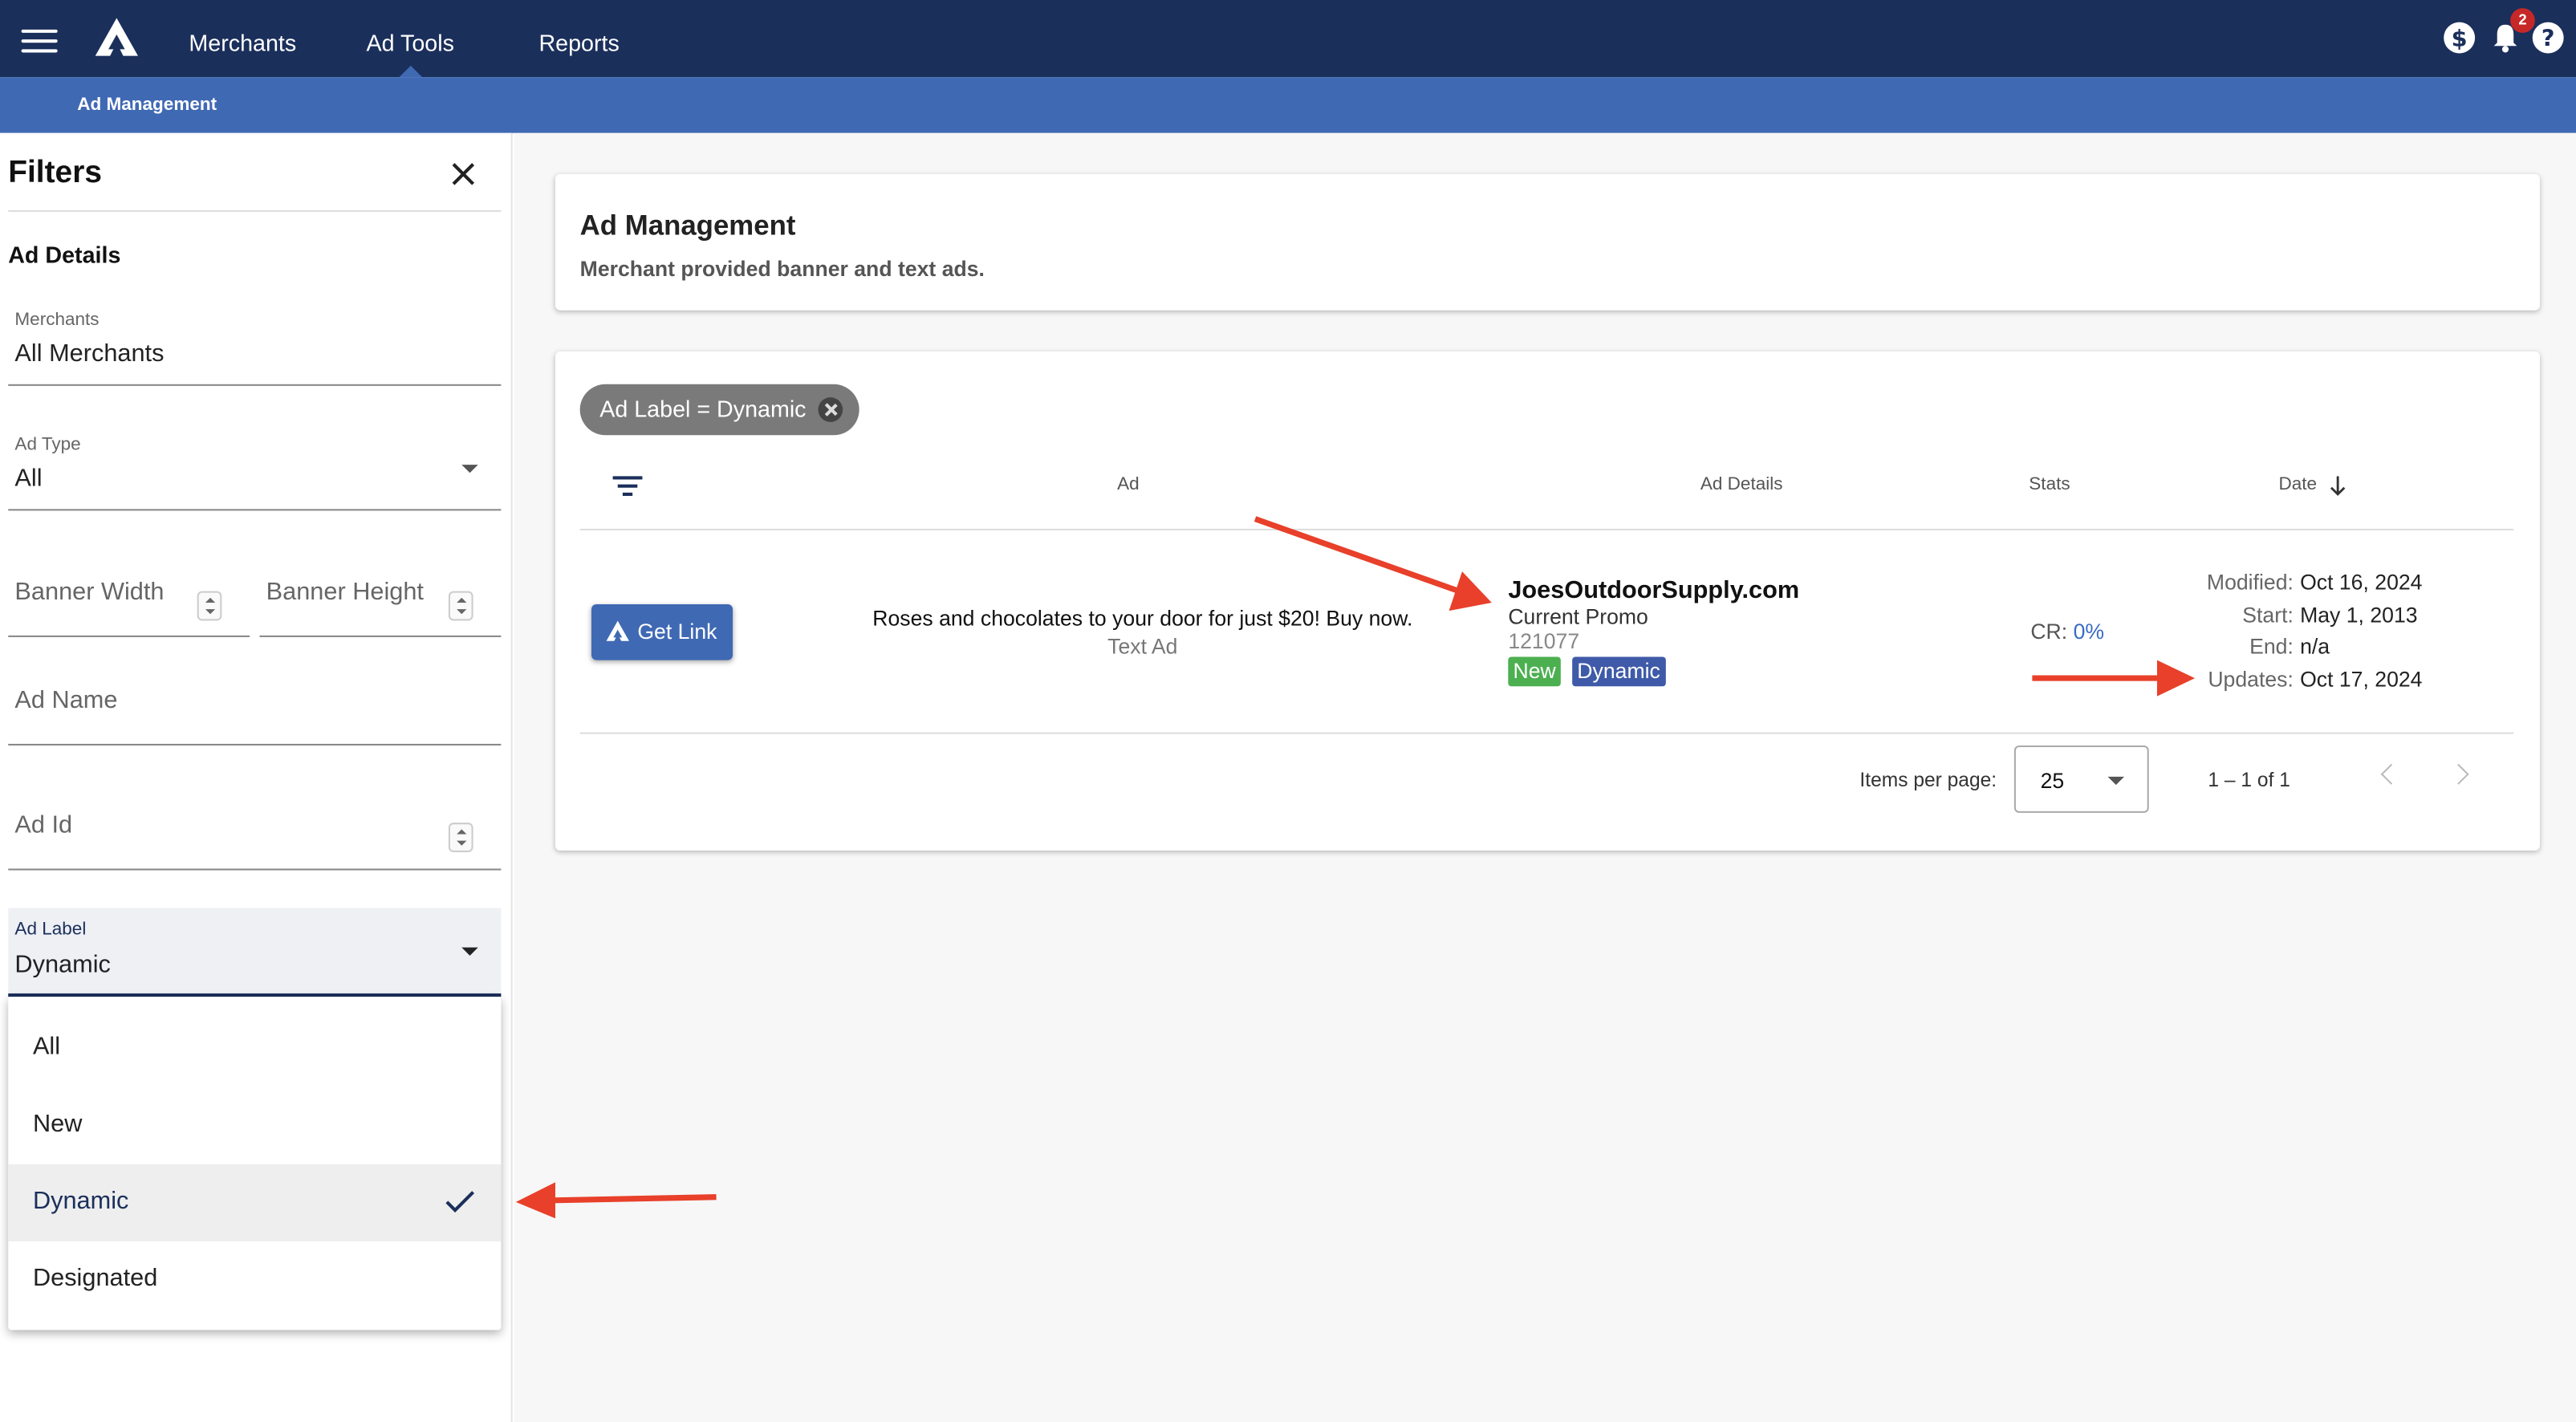  I want to click on annotation-arrow-dynamic-option, so click(616, 1200).